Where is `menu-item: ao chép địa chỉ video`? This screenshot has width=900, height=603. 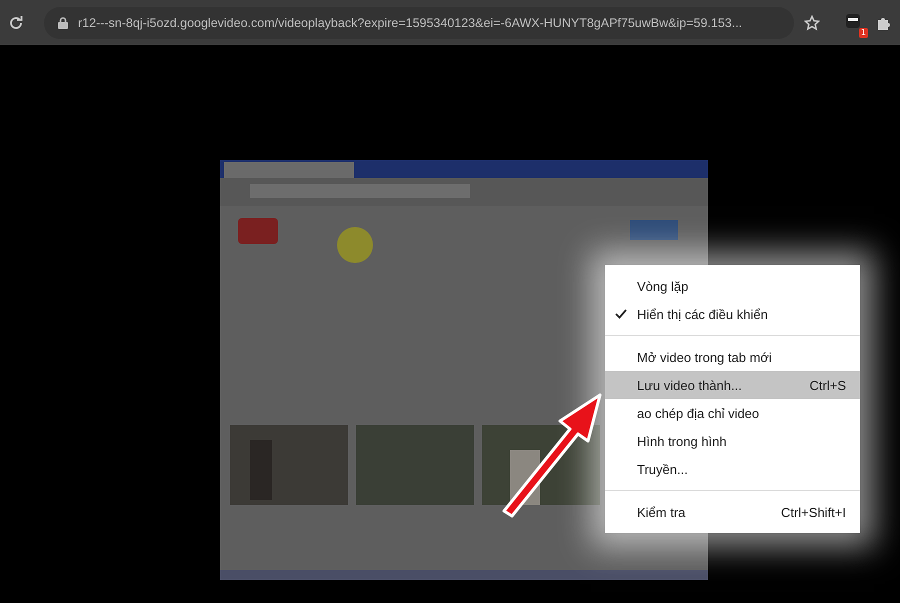 menu-item: ao chép địa chỉ video is located at coordinates (732, 413).